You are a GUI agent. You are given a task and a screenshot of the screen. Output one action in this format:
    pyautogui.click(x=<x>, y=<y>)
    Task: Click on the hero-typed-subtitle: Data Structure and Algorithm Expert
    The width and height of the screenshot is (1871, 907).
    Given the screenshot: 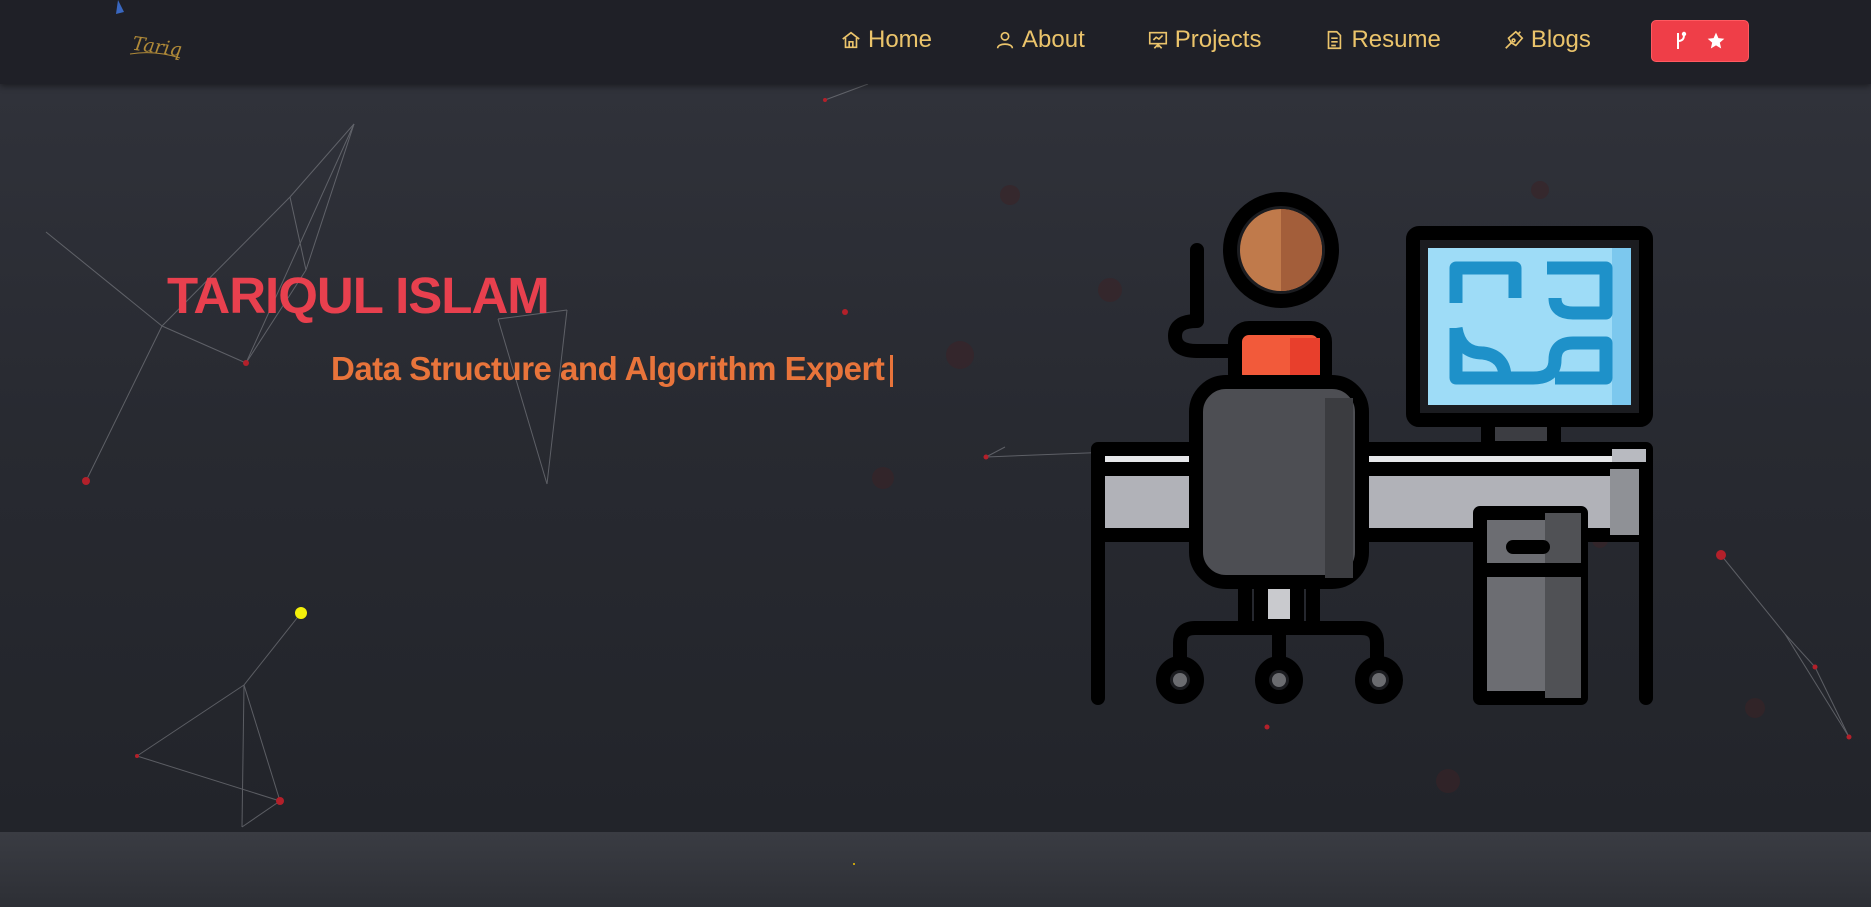 What is the action you would take?
    pyautogui.click(x=612, y=369)
    